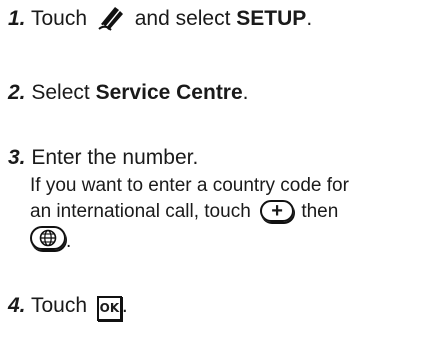 The image size is (446, 341). What do you see at coordinates (48, 238) in the screenshot?
I see `globe-icon` at bounding box center [48, 238].